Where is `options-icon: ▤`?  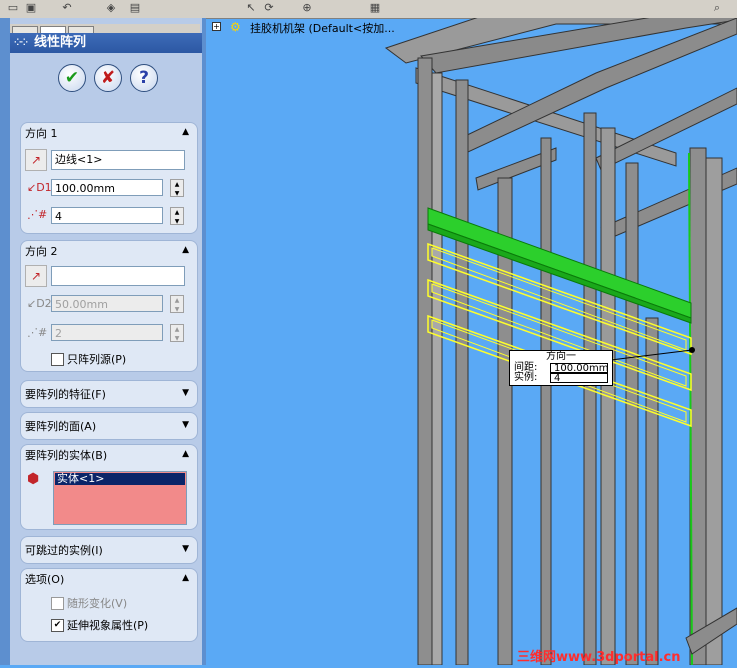
options-icon: ▤ is located at coordinates (135, 8).